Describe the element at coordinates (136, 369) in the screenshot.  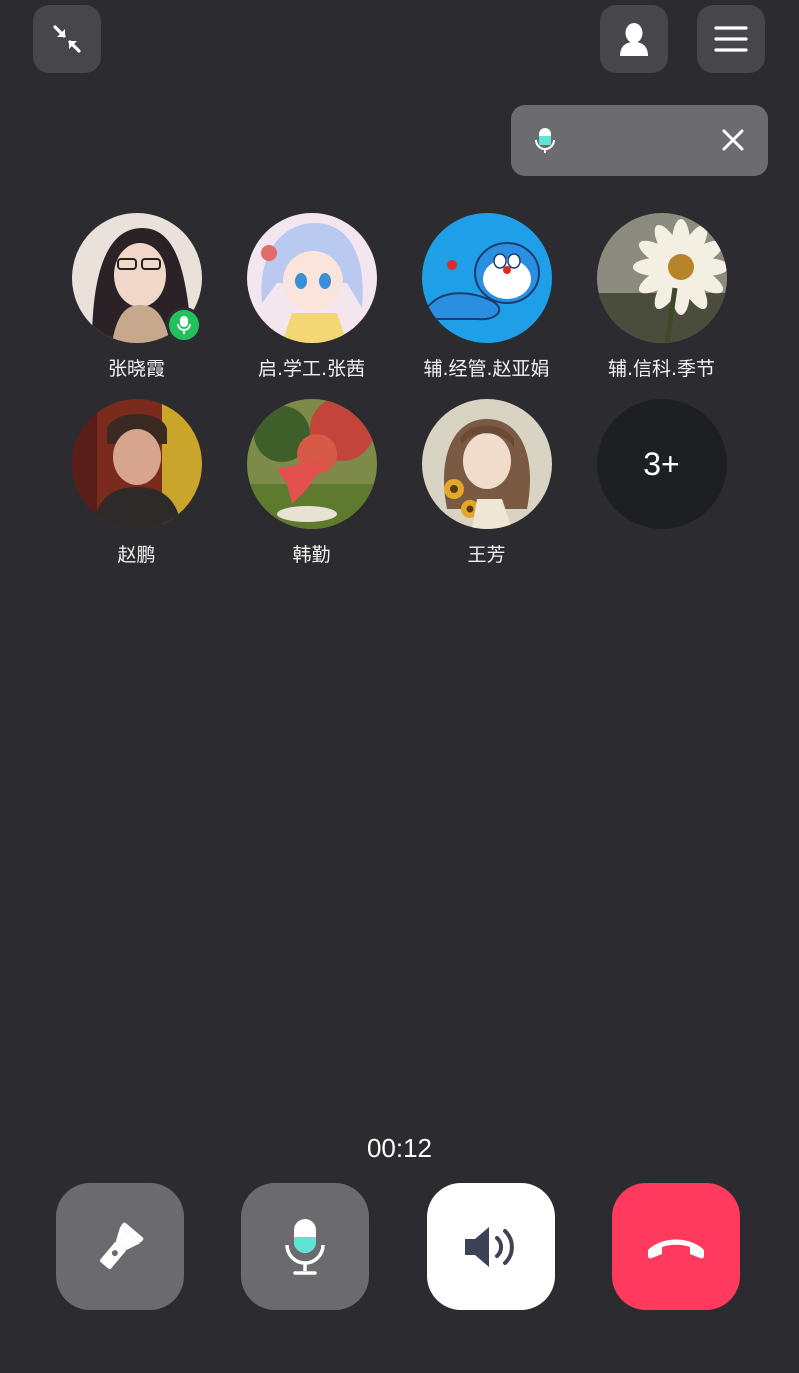
I see `member-name: 张晓霞` at that location.